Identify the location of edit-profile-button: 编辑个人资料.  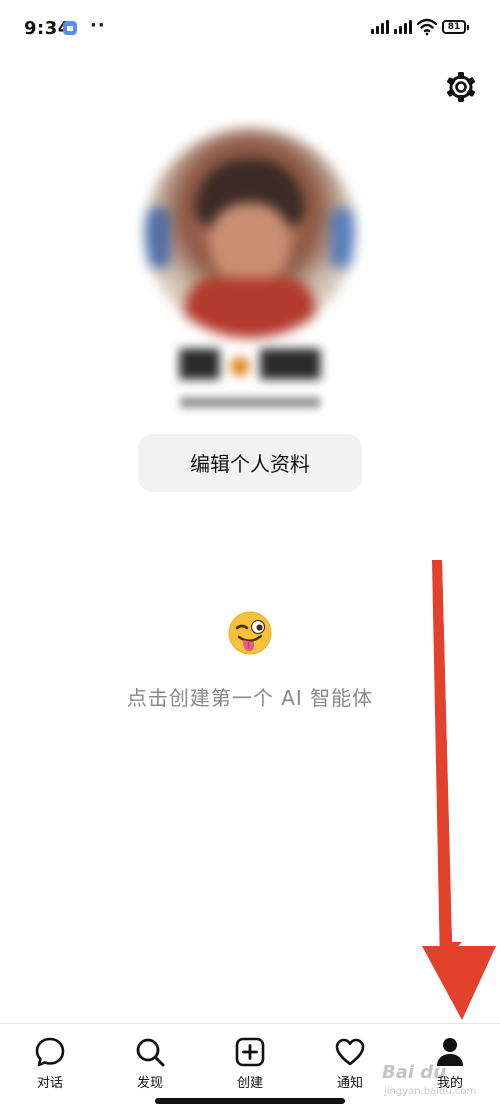
(250, 463).